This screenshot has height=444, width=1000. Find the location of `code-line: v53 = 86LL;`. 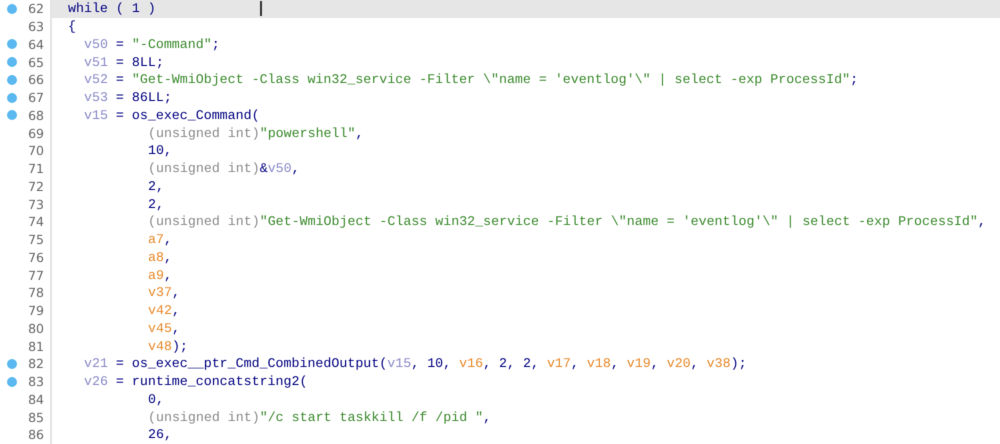

code-line: v53 = 86LL; is located at coordinates (128, 98).